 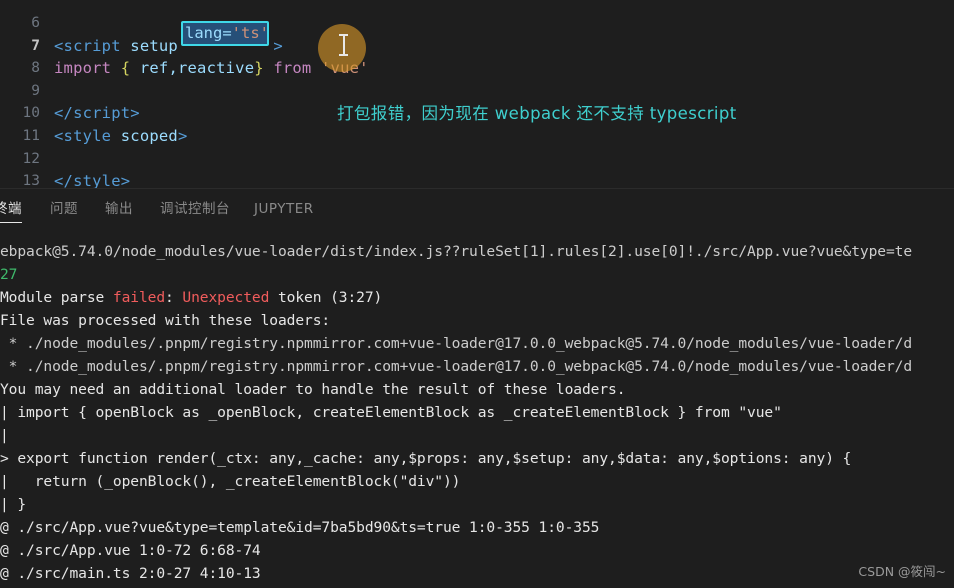 What do you see at coordinates (292, 68) in the screenshot?
I see `code-token: from` at bounding box center [292, 68].